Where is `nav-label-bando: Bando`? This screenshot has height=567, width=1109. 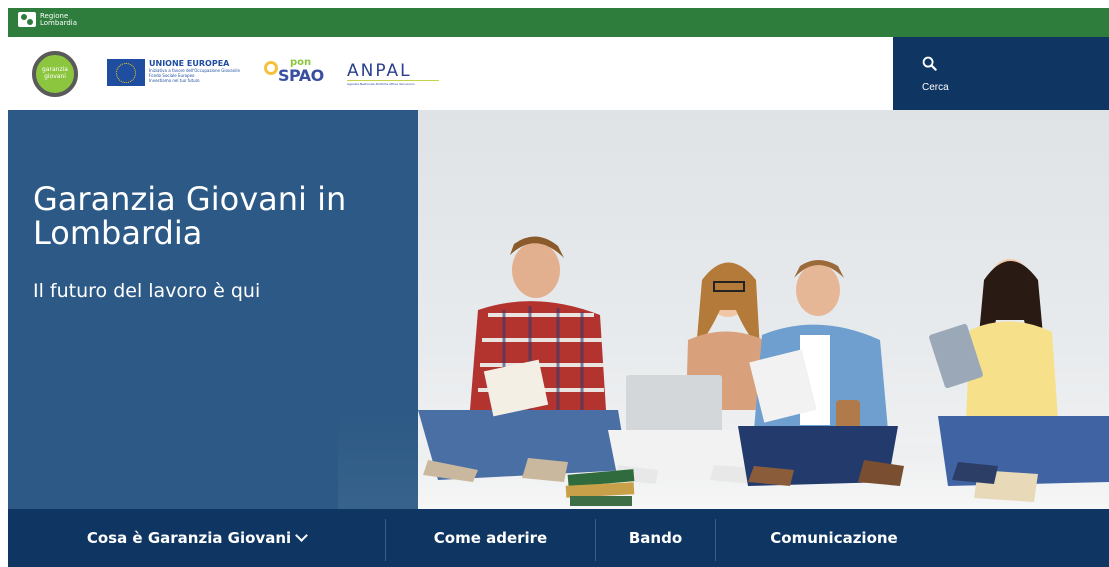 nav-label-bando: Bando is located at coordinates (655, 538).